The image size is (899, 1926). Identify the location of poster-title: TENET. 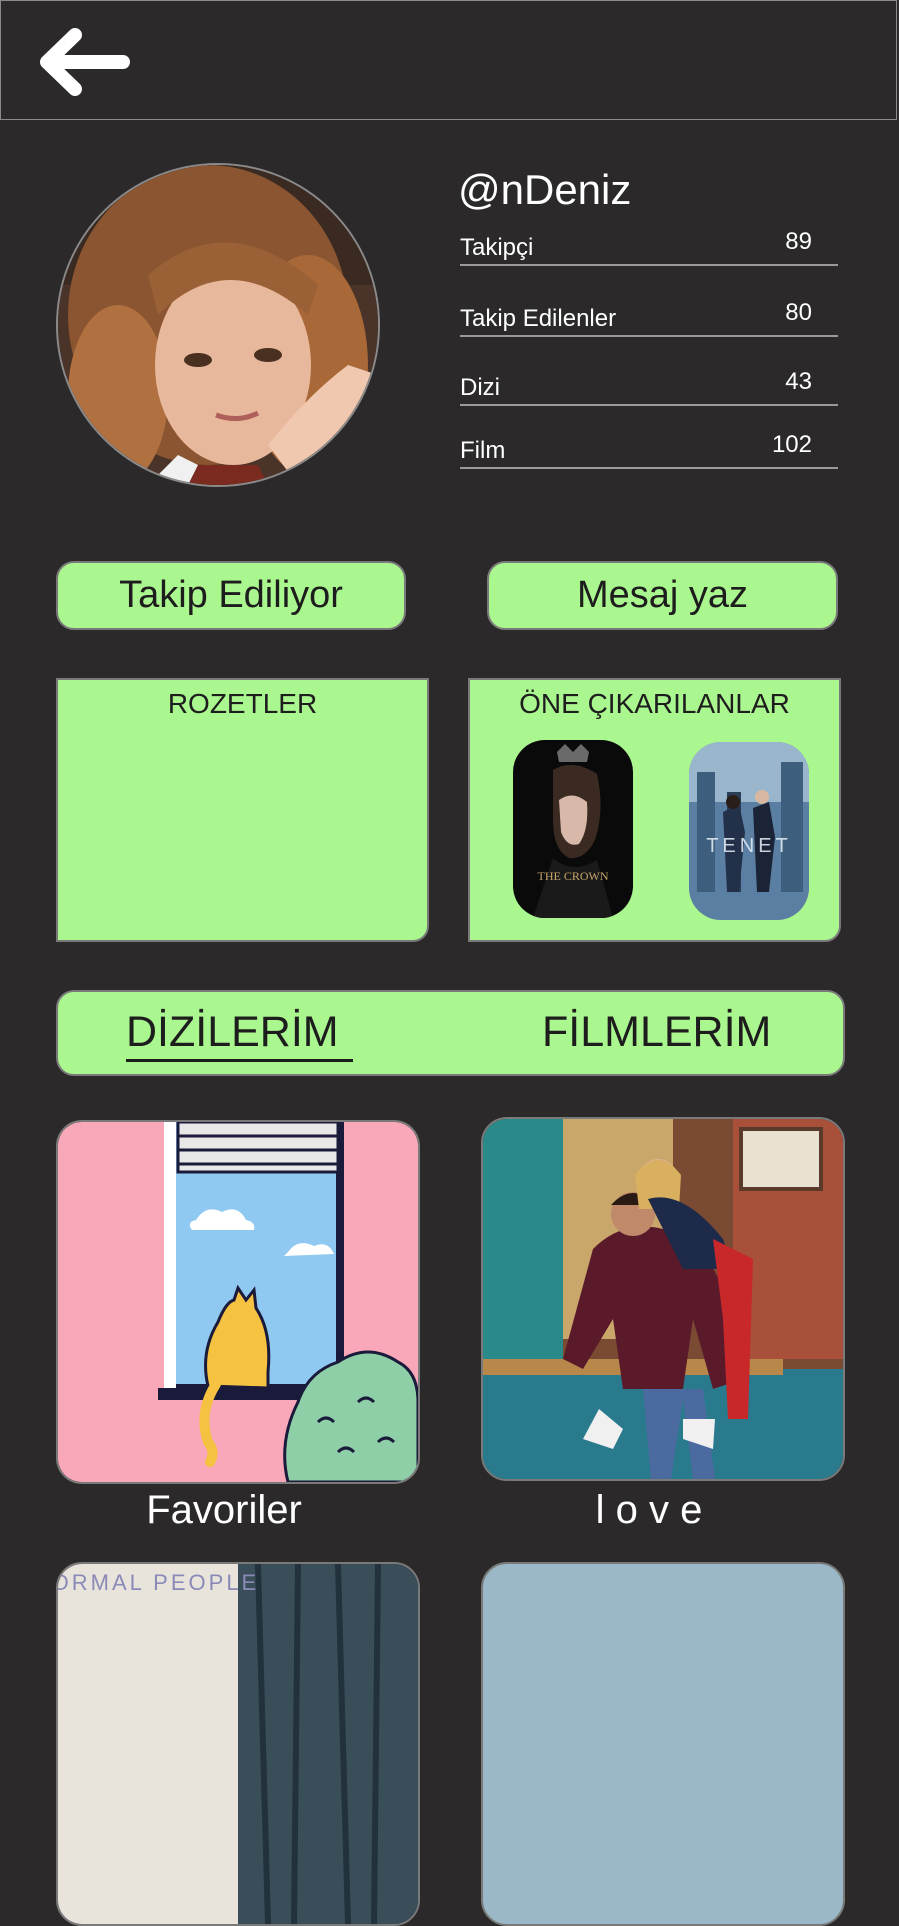
(749, 846).